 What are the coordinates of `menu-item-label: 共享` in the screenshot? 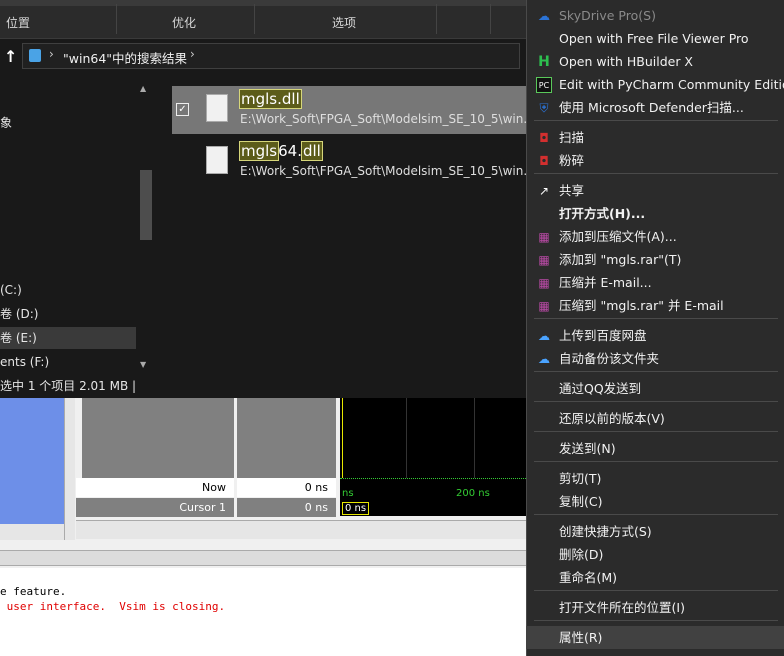 It's located at (572, 190).